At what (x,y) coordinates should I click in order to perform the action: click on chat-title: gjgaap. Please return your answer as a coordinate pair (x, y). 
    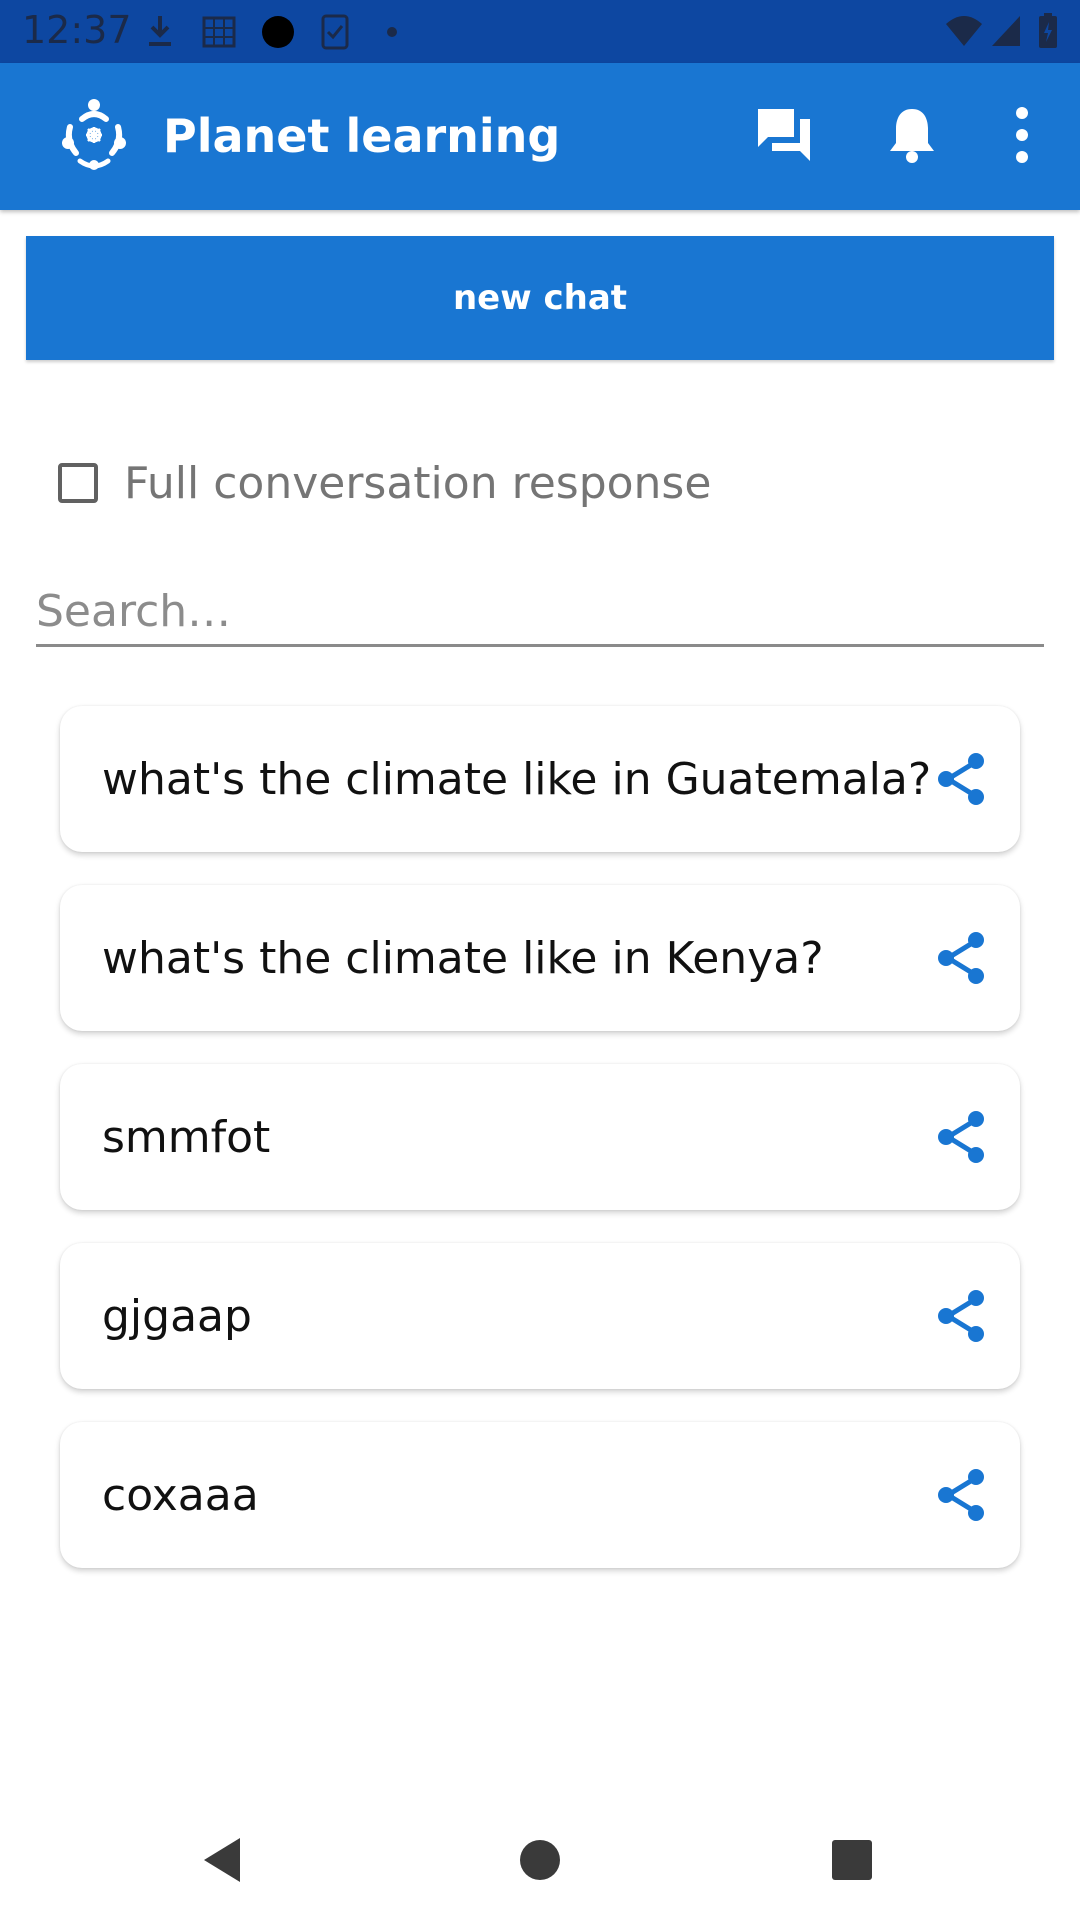
    Looking at the image, I should click on (177, 1316).